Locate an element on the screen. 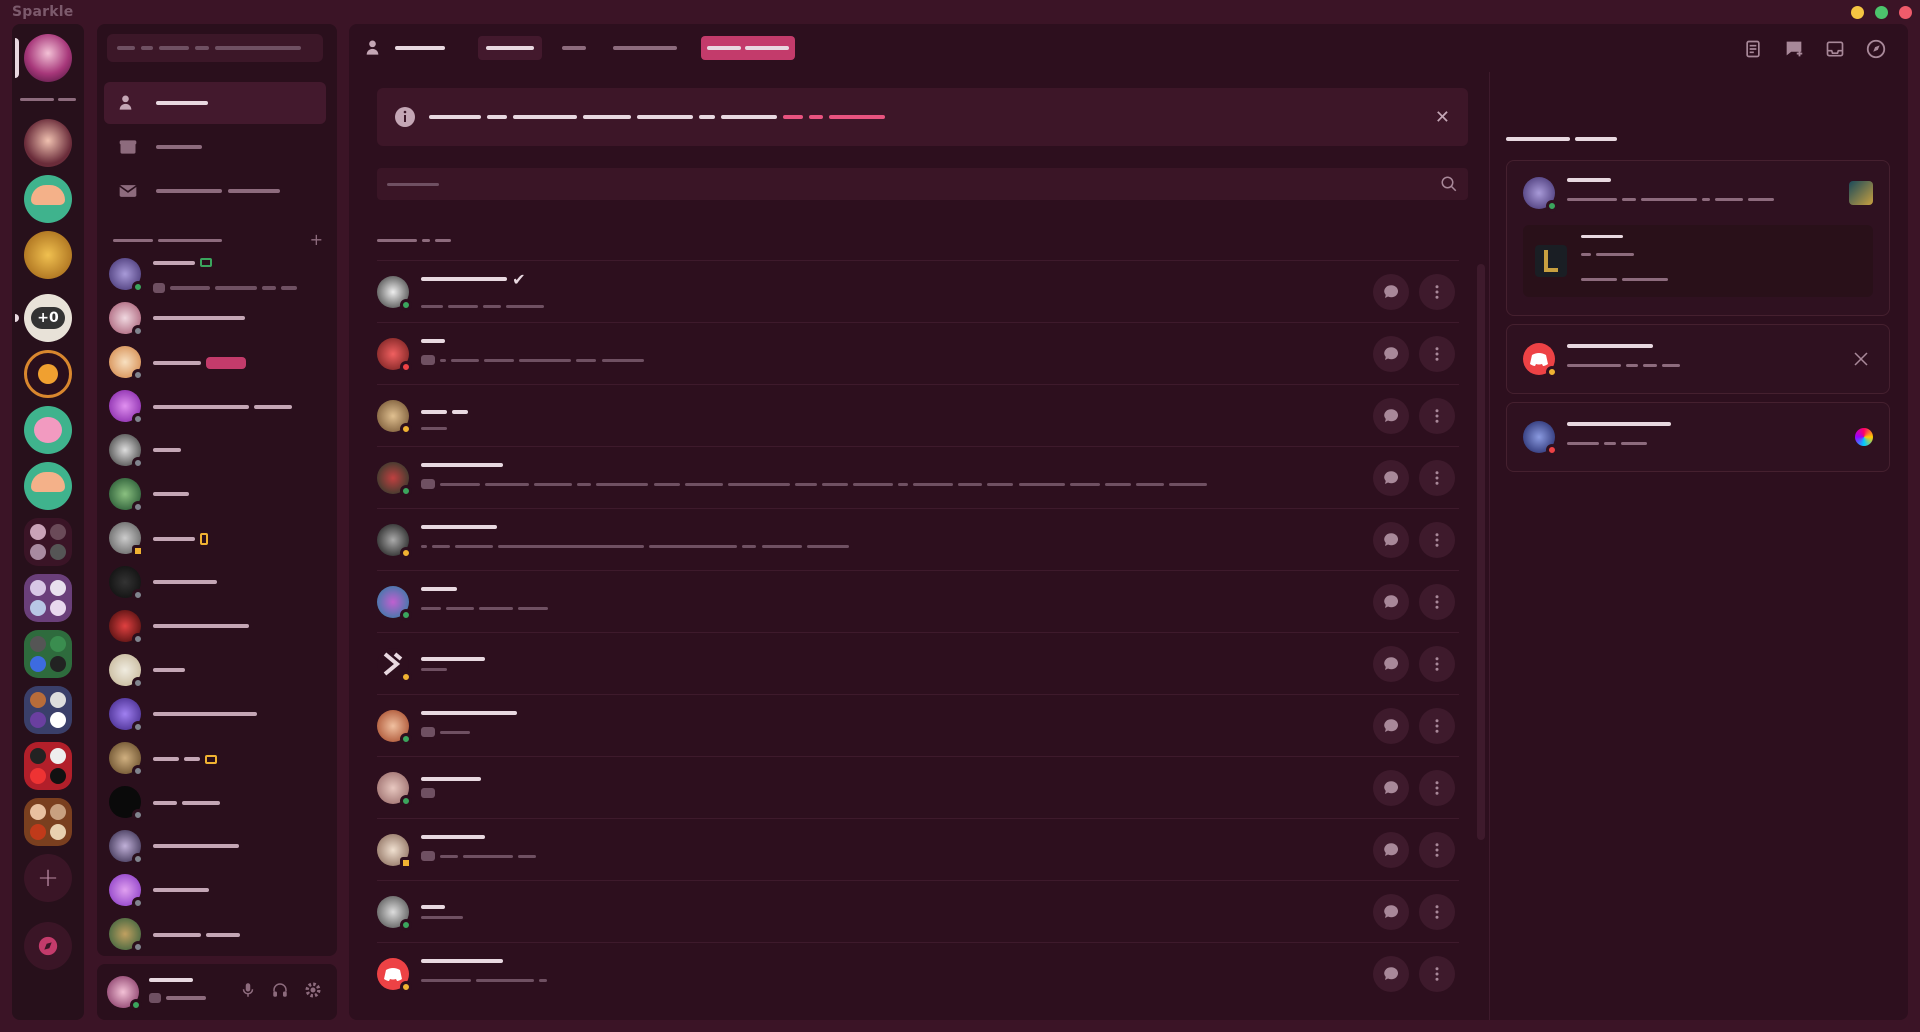  scrollbar is located at coordinates (1481, 552).